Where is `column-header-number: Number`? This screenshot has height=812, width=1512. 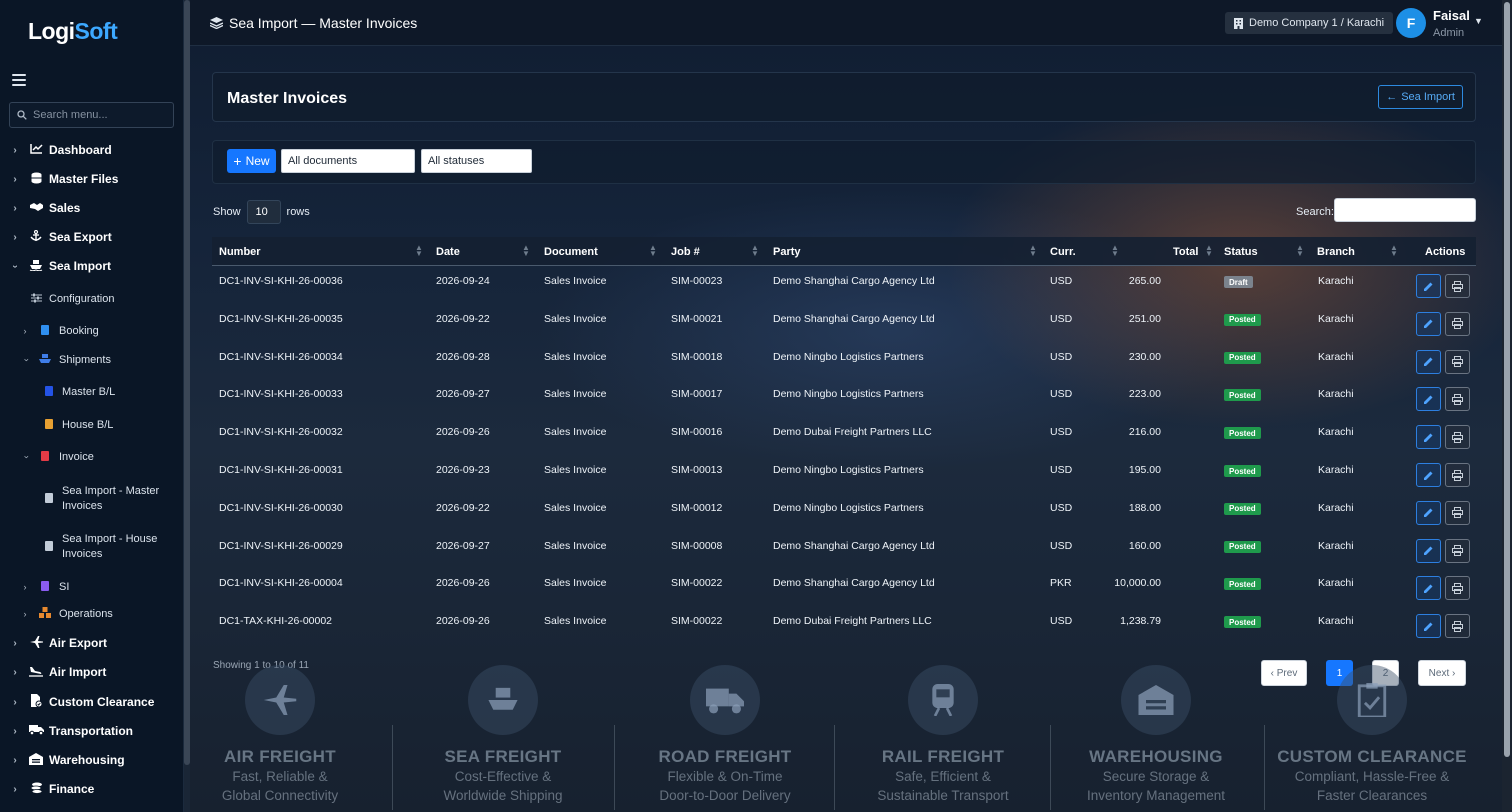 column-header-number: Number is located at coordinates (240, 252).